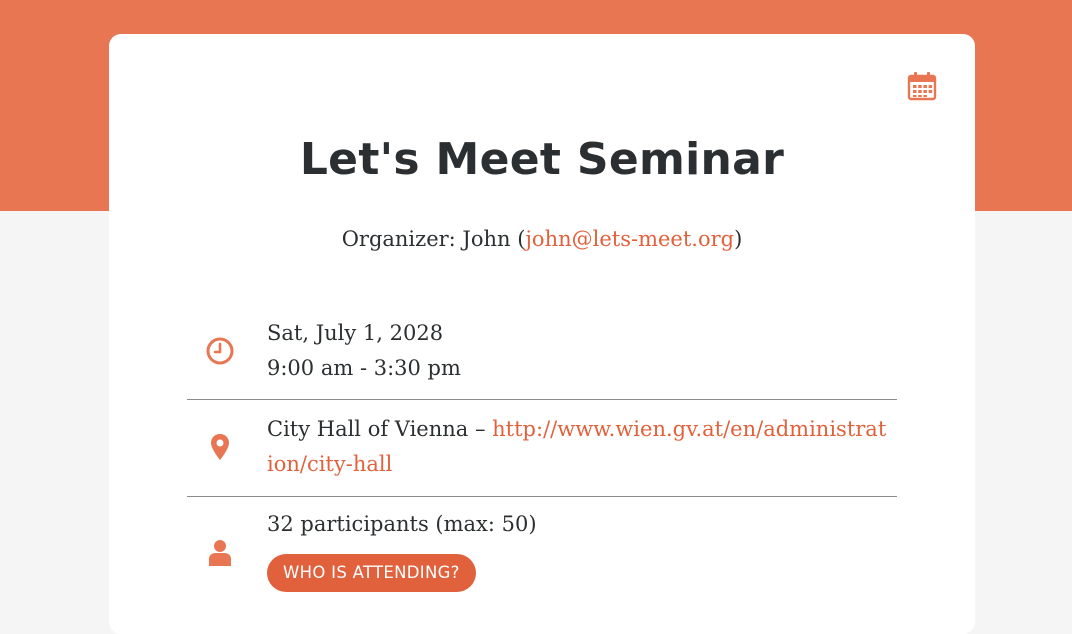 Image resolution: width=1072 pixels, height=634 pixels. Describe the element at coordinates (542, 356) in the screenshot. I see `datetime-row: Sat, July 1, 2028 9:00 am - 3:30 pm` at that location.